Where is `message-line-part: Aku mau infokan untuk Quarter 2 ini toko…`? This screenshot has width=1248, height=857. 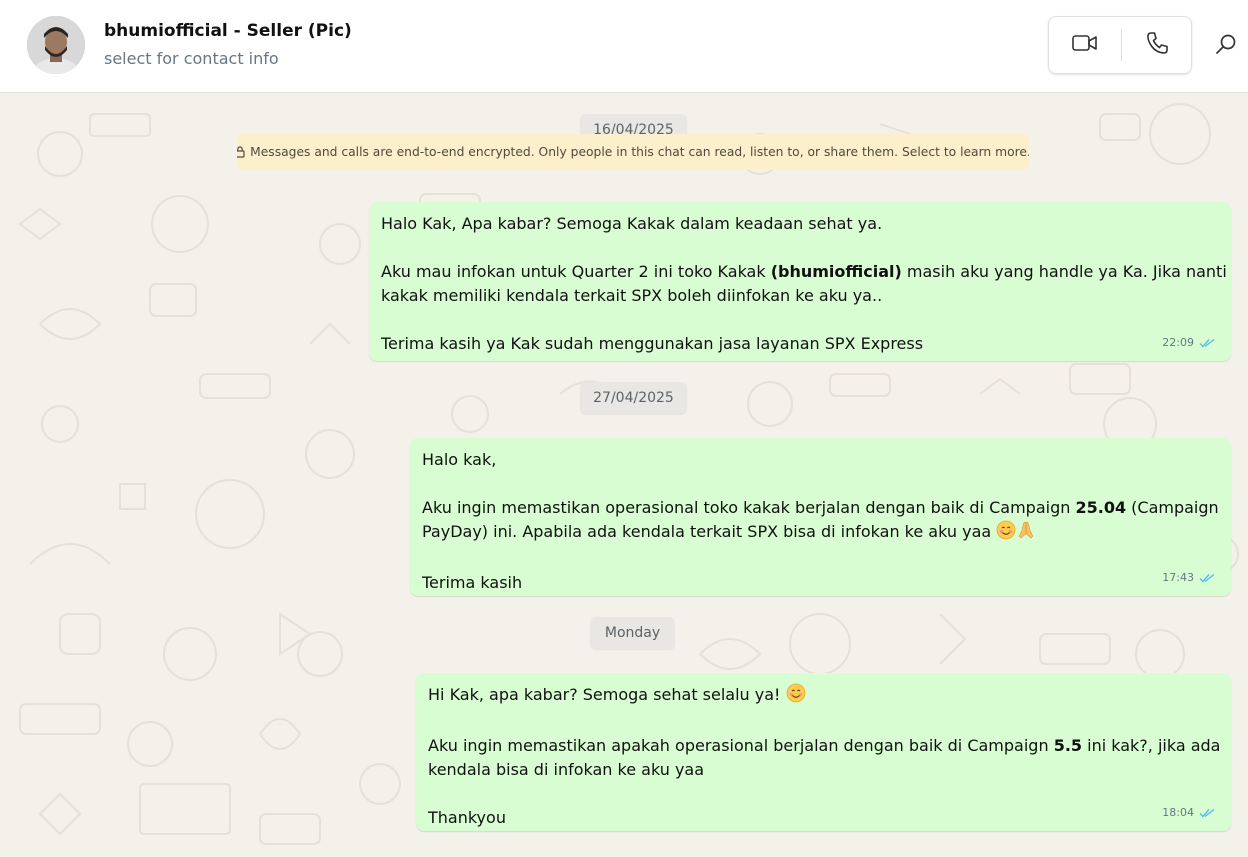 message-line-part: Aku mau infokan untuk Quarter 2 ini toko… is located at coordinates (576, 271).